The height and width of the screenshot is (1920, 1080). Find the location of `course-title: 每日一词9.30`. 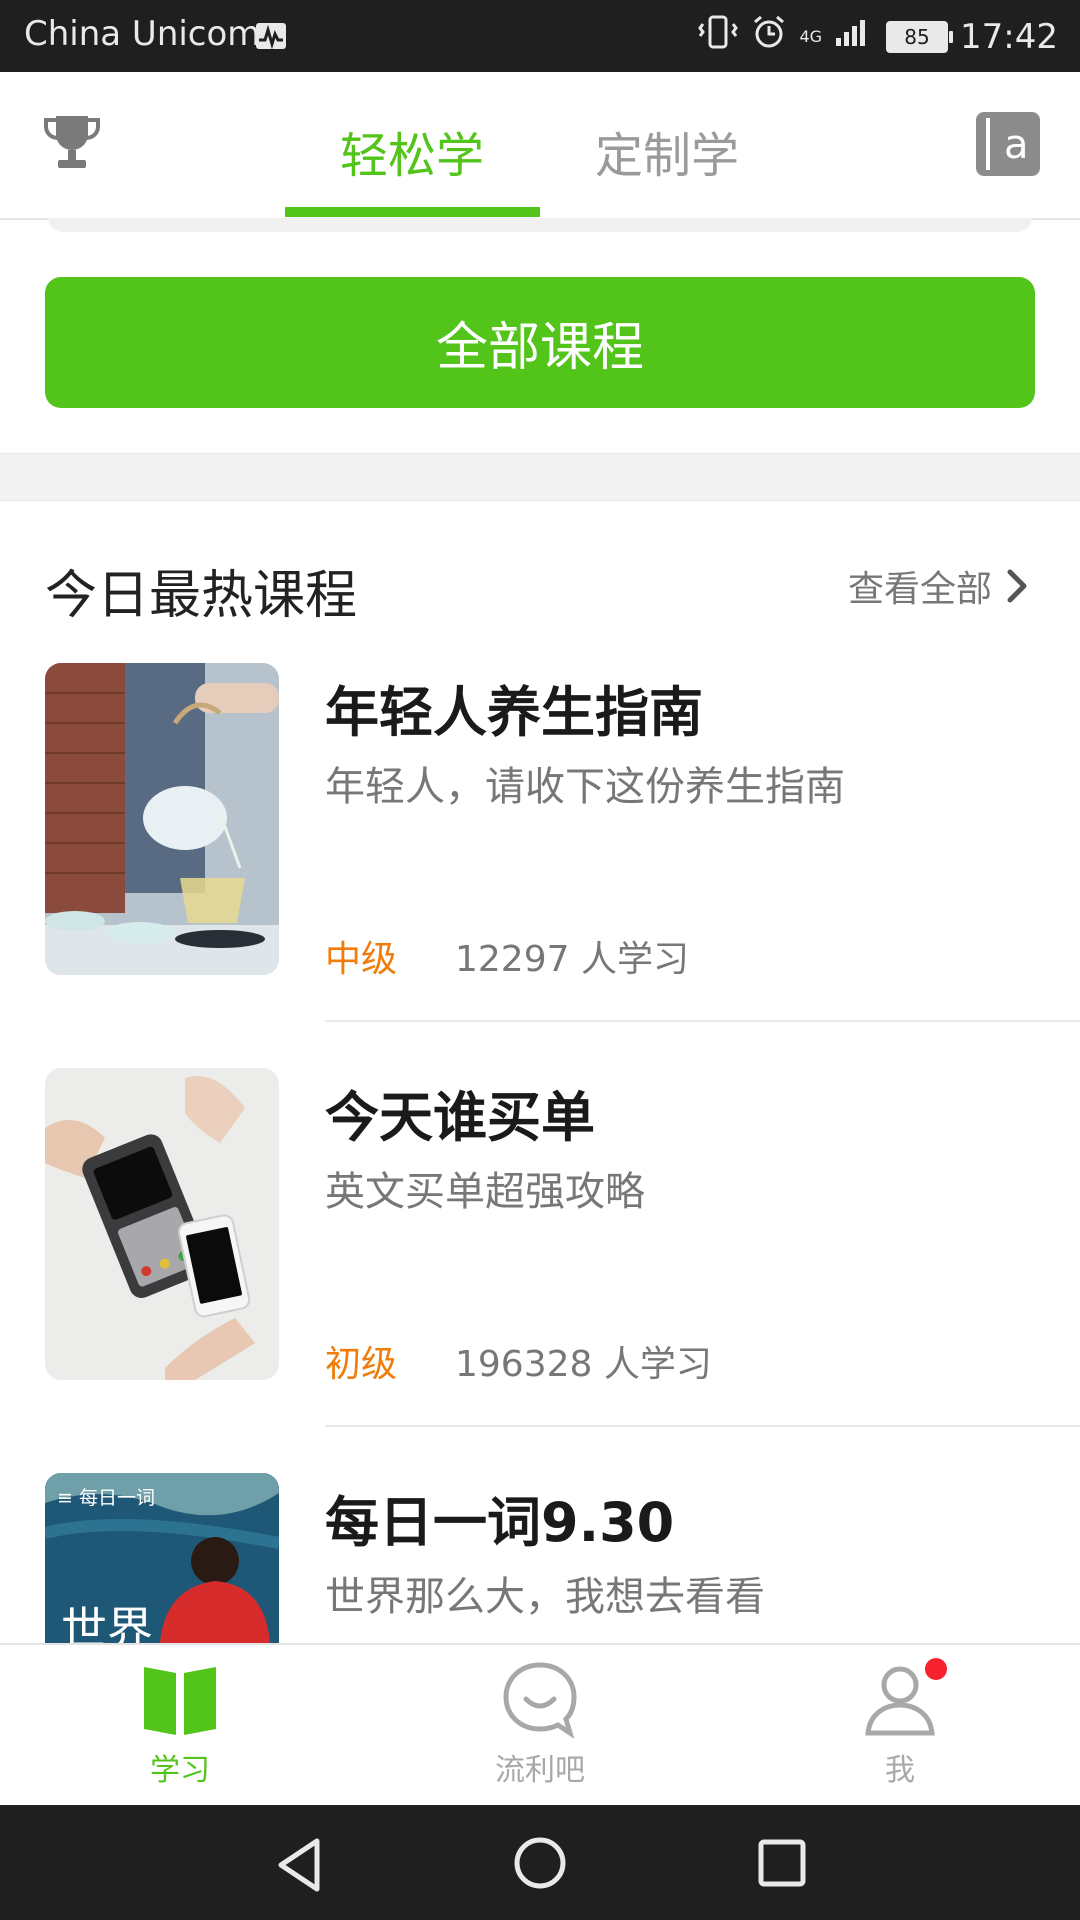

course-title: 每日一词9.30 is located at coordinates (499, 1517).